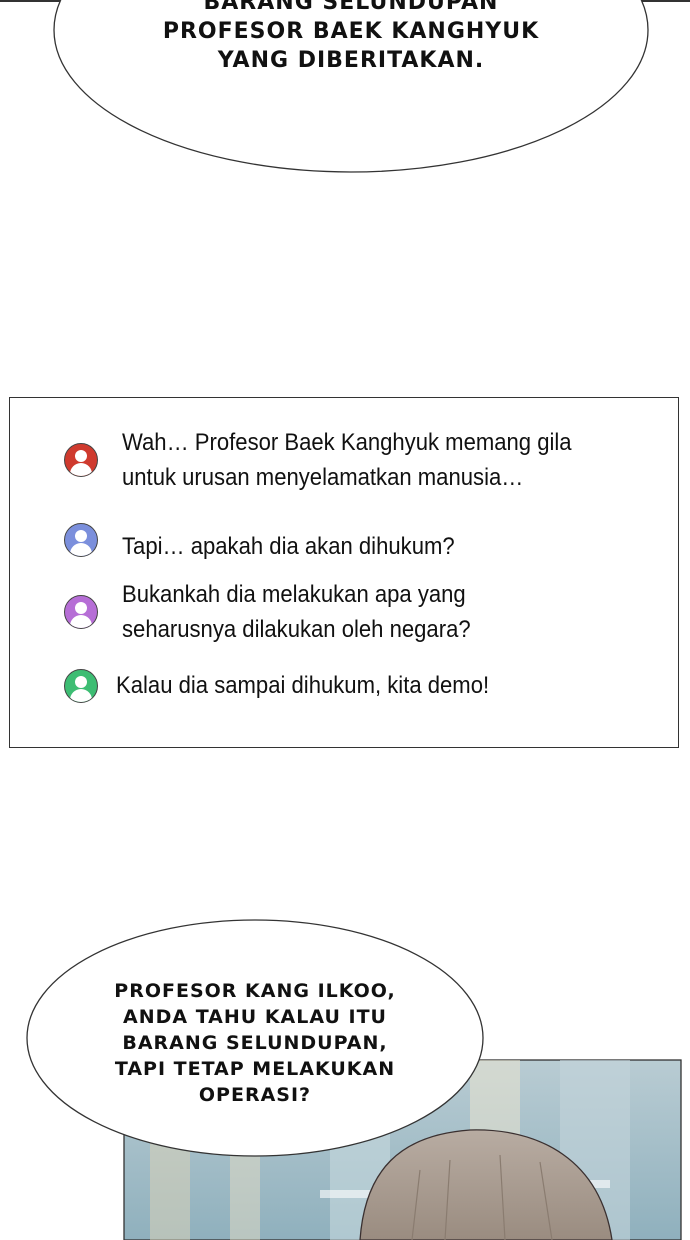 The width and height of the screenshot is (690, 1240). I want to click on comment-line: Tapi… apakah dia akan dihukum?, so click(288, 546).